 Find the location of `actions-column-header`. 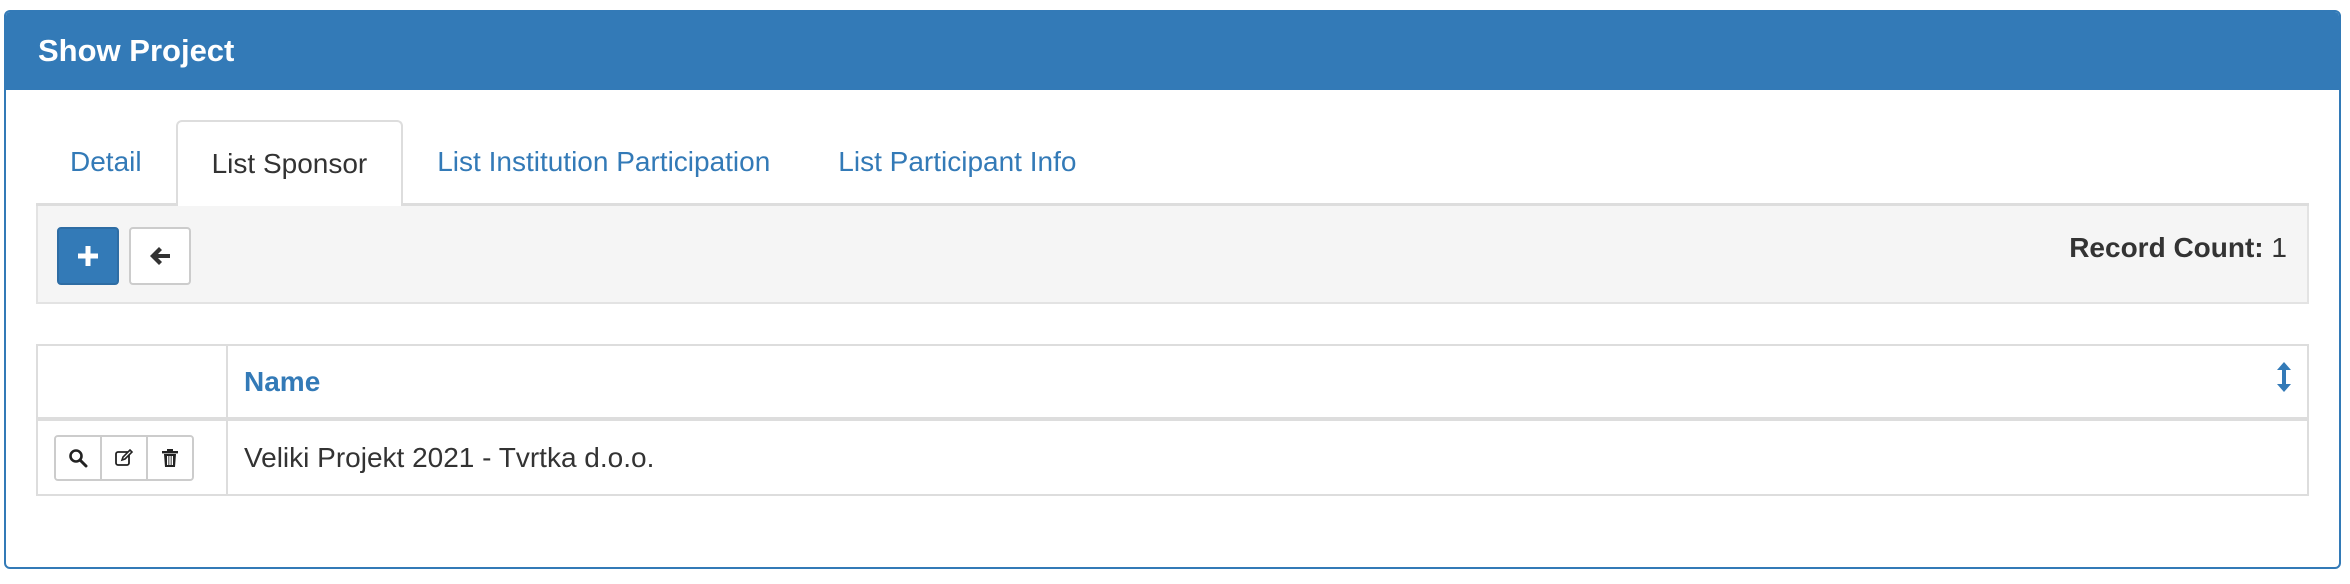

actions-column-header is located at coordinates (132, 382).